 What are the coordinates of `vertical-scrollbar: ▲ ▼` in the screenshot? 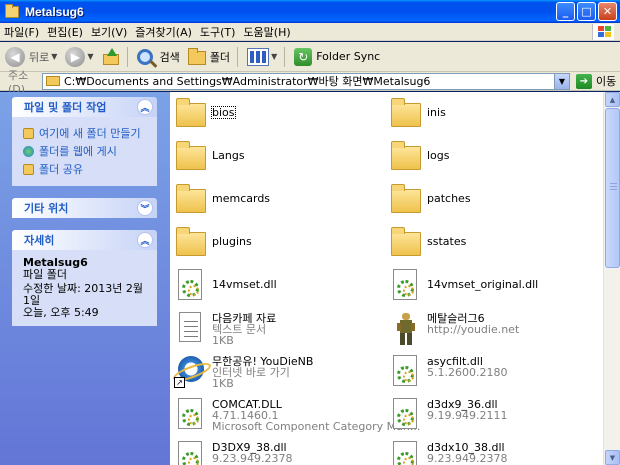 It's located at (611, 278).